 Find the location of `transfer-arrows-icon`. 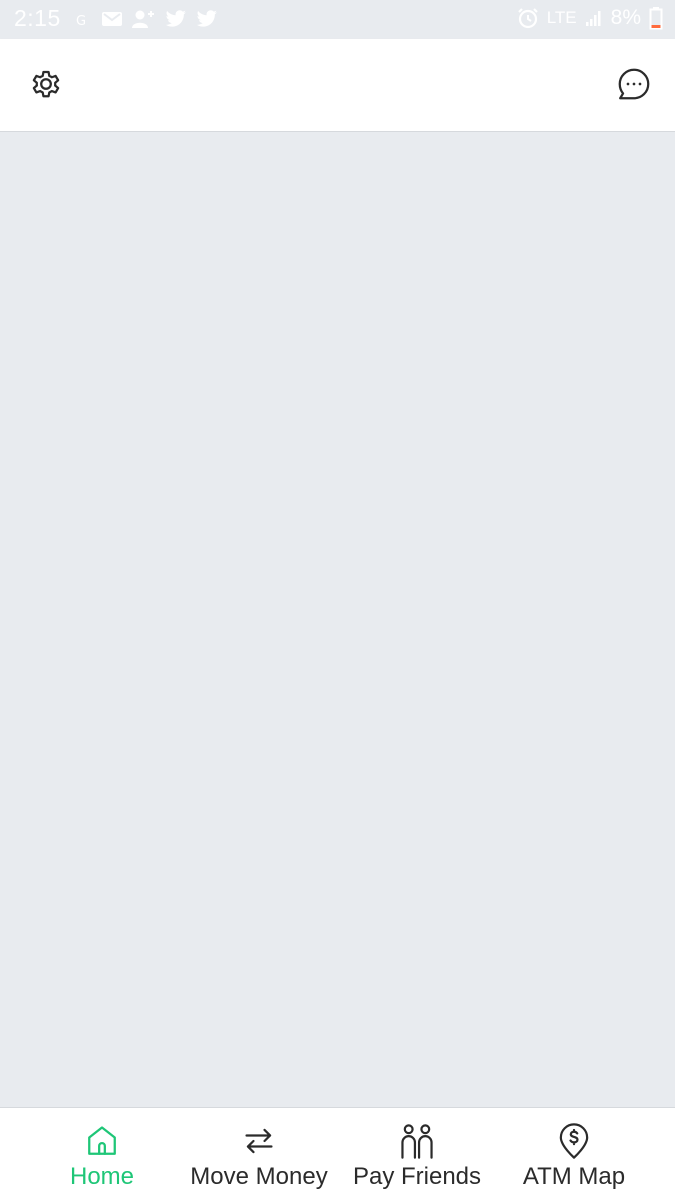

transfer-arrows-icon is located at coordinates (259, 1141).